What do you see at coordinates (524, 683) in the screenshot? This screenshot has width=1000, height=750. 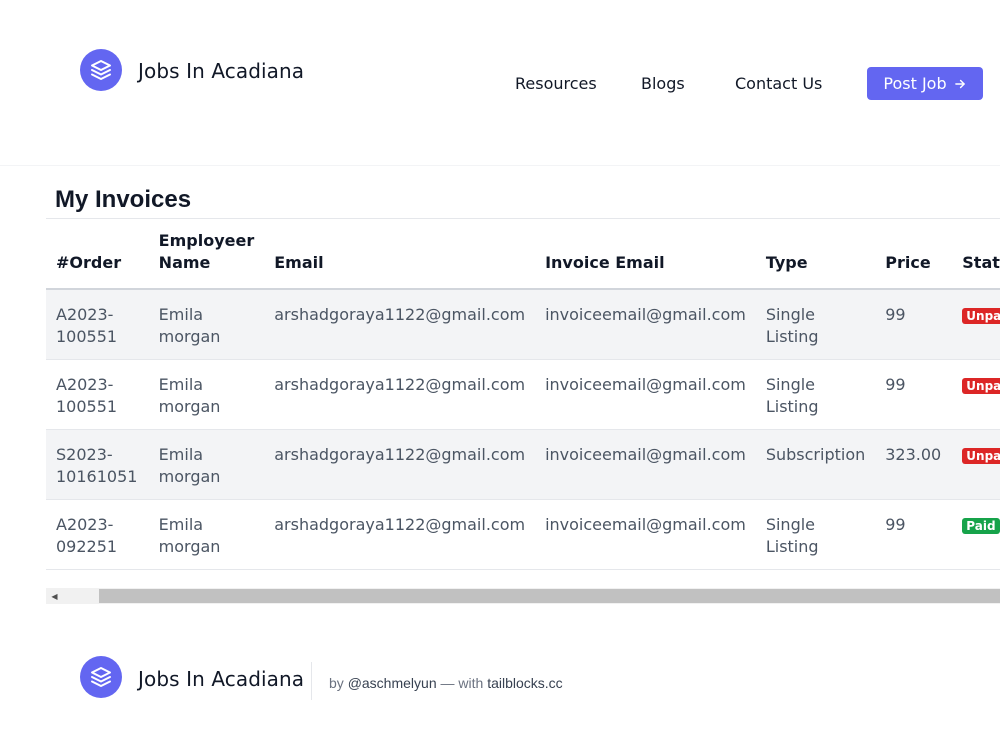 I see `credit-site-link: tailblocks.cc` at bounding box center [524, 683].